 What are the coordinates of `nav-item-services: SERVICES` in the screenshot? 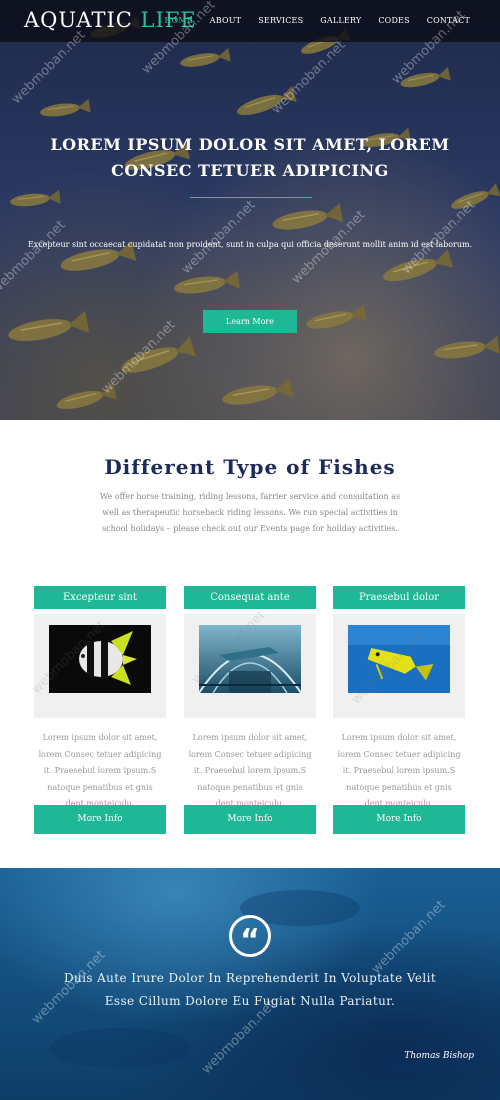 It's located at (280, 20).